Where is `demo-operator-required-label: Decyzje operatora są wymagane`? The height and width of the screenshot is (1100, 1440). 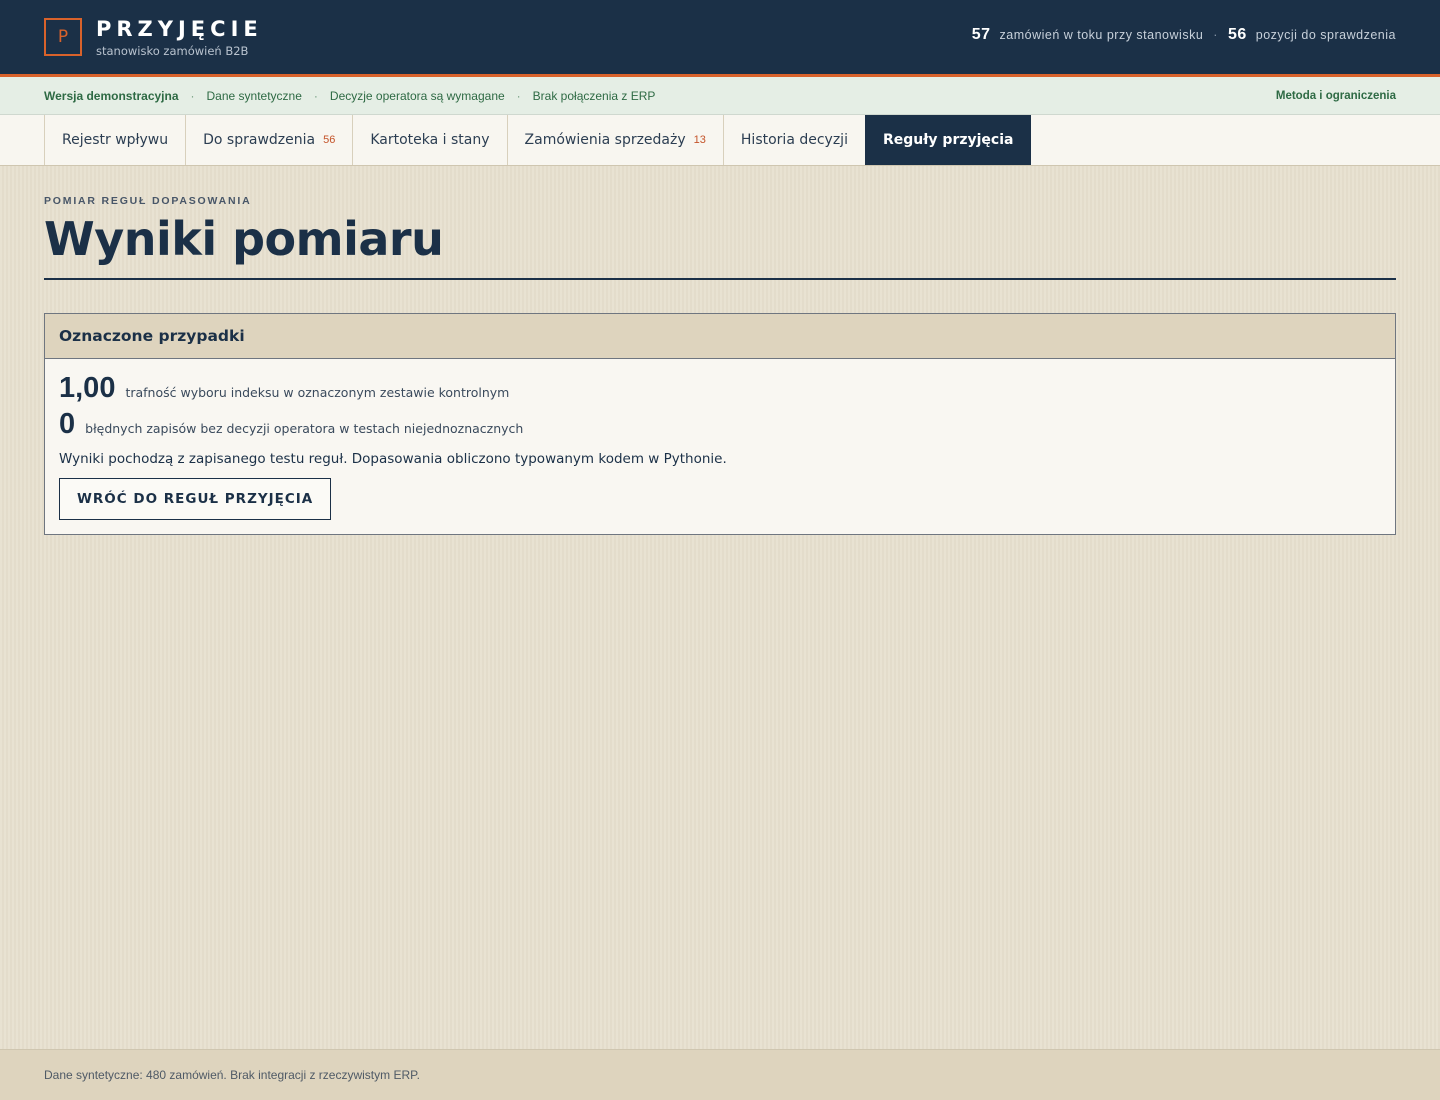 demo-operator-required-label: Decyzje operatora są wymagane is located at coordinates (417, 95).